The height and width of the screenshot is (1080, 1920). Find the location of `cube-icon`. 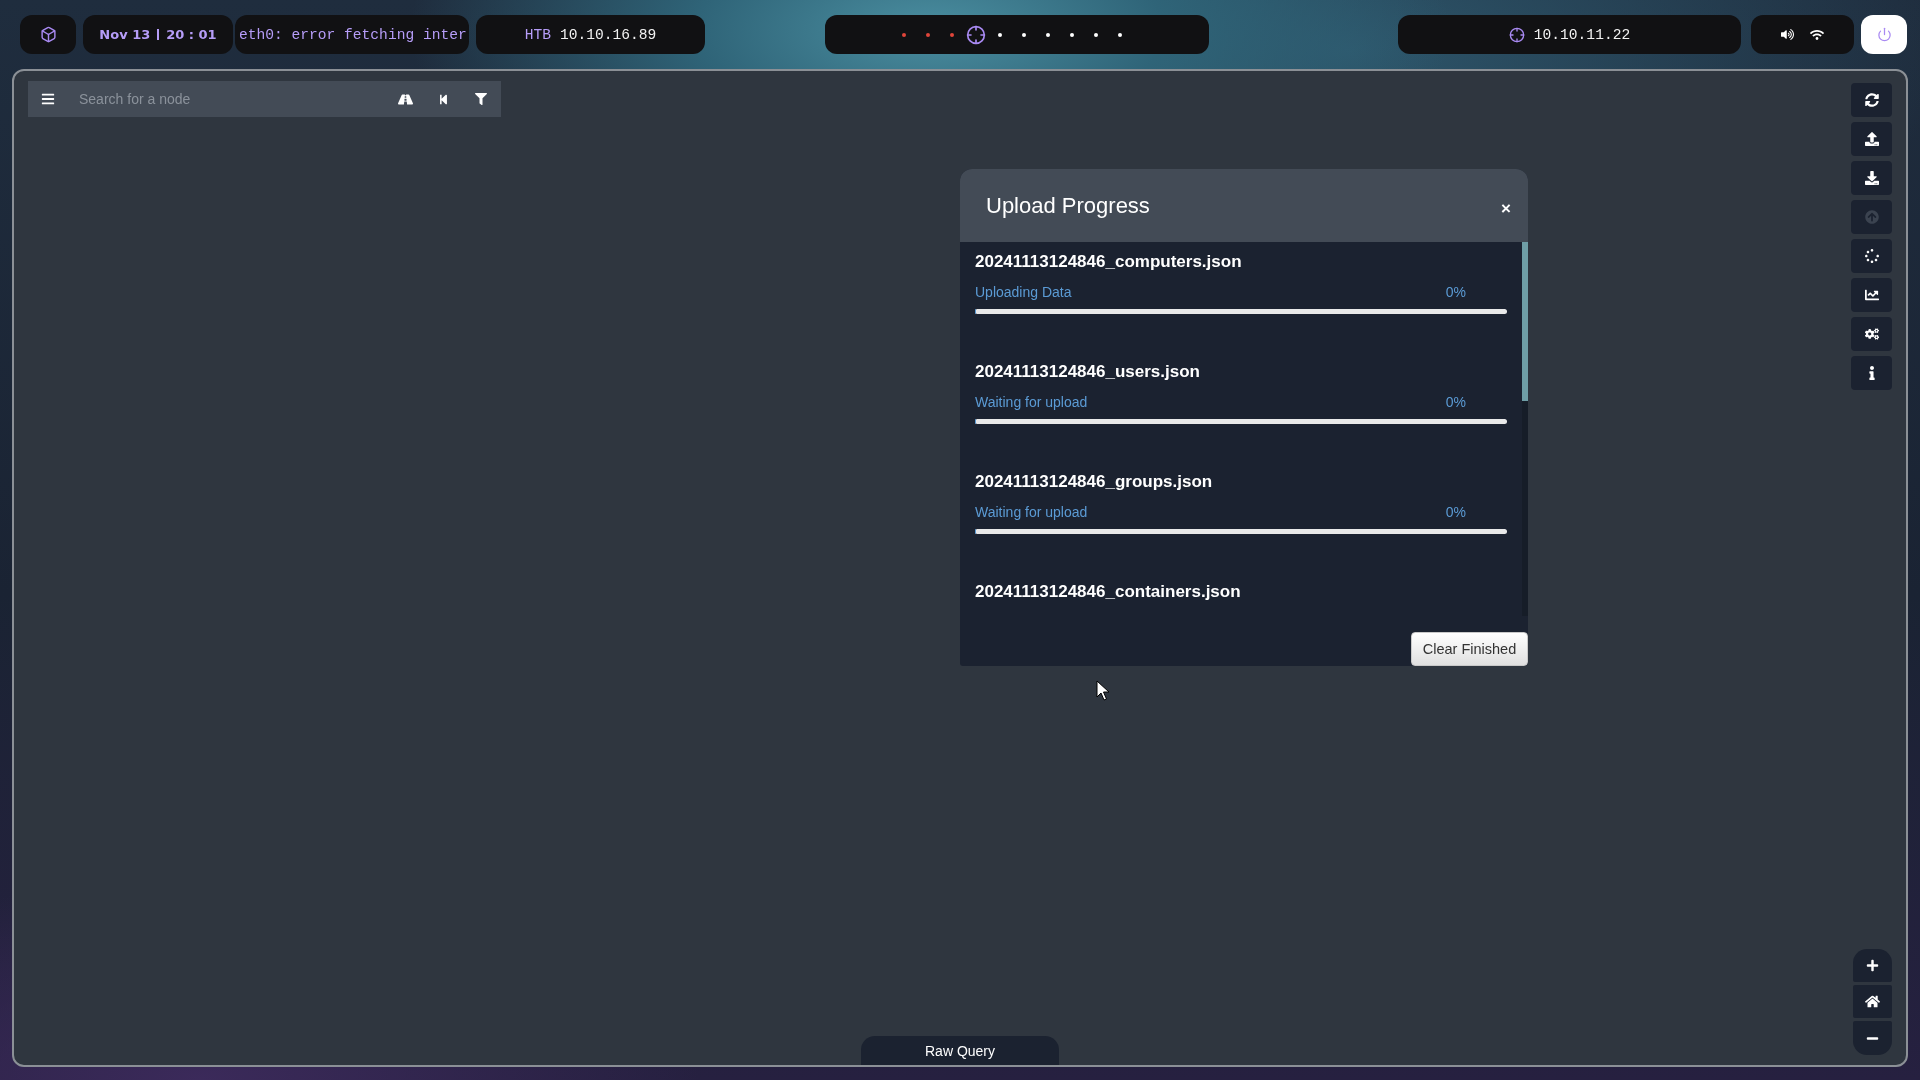

cube-icon is located at coordinates (48, 34).